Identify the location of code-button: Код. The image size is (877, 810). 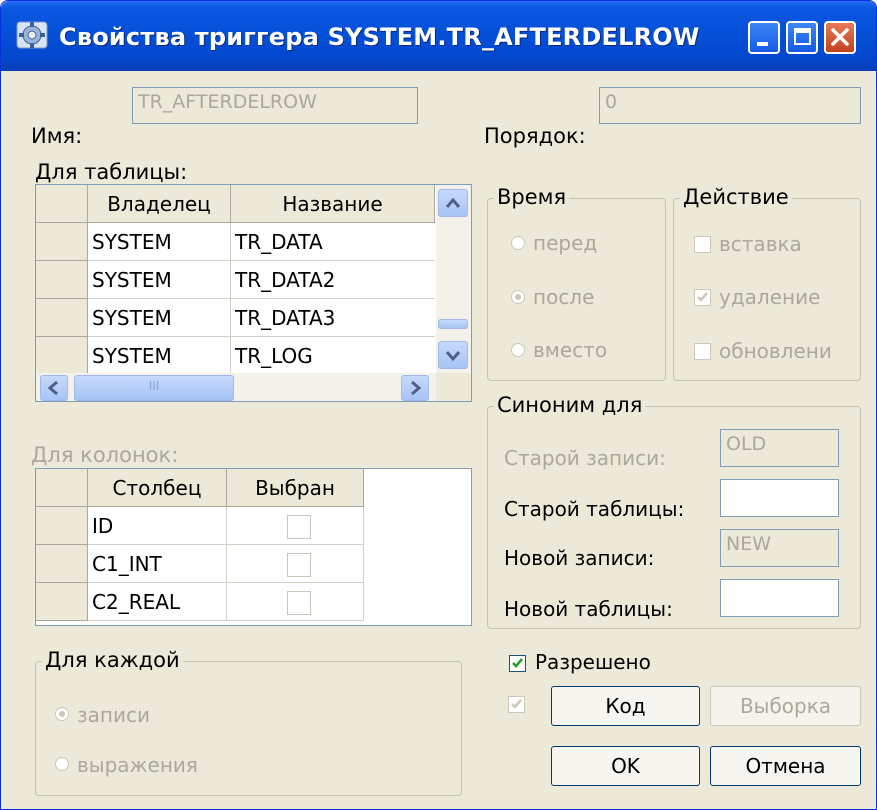
(625, 706).